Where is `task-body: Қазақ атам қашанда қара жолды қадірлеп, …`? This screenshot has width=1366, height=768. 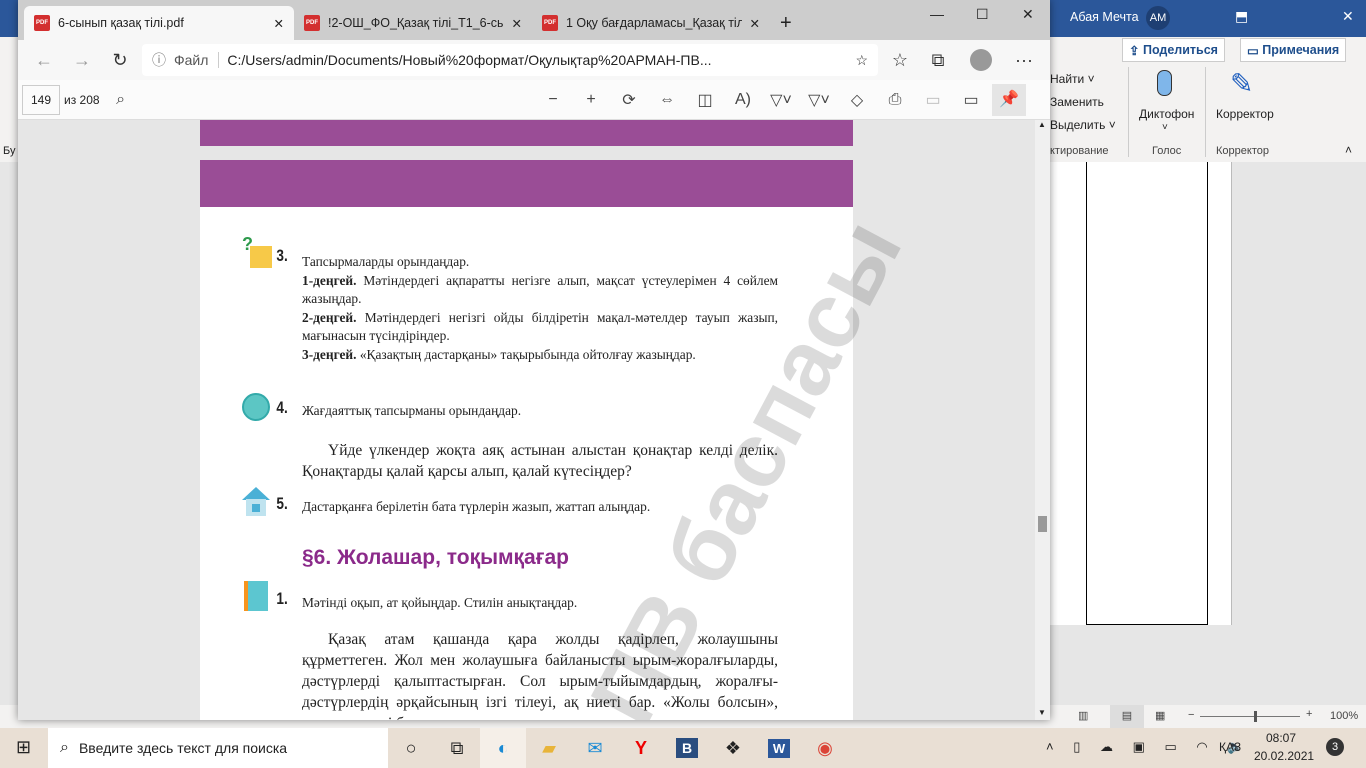 task-body: Қазақ атам қашанда қара жолды қадірлеп, … is located at coordinates (540, 675).